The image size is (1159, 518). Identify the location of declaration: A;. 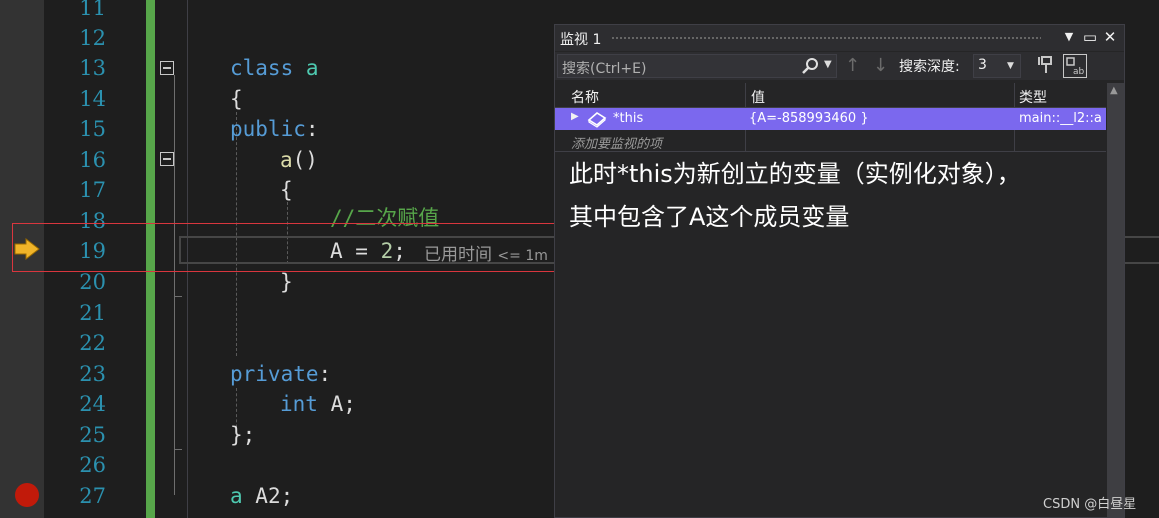
(336, 404).